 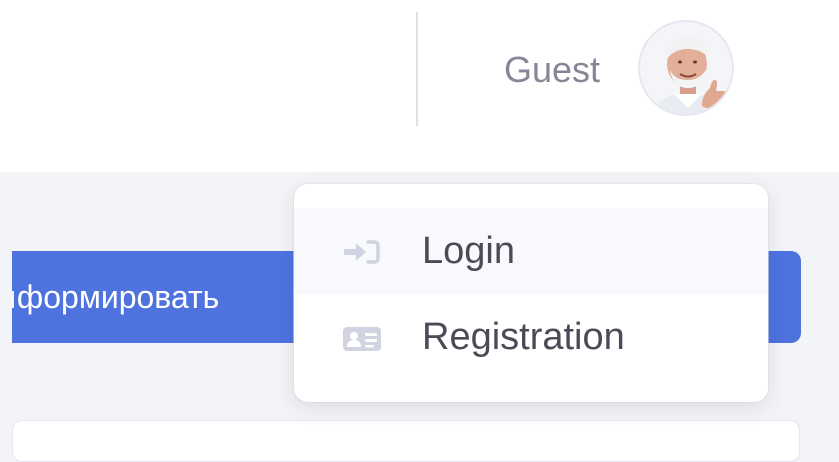 I want to click on dropdown-item-login: Login, so click(x=531, y=251).